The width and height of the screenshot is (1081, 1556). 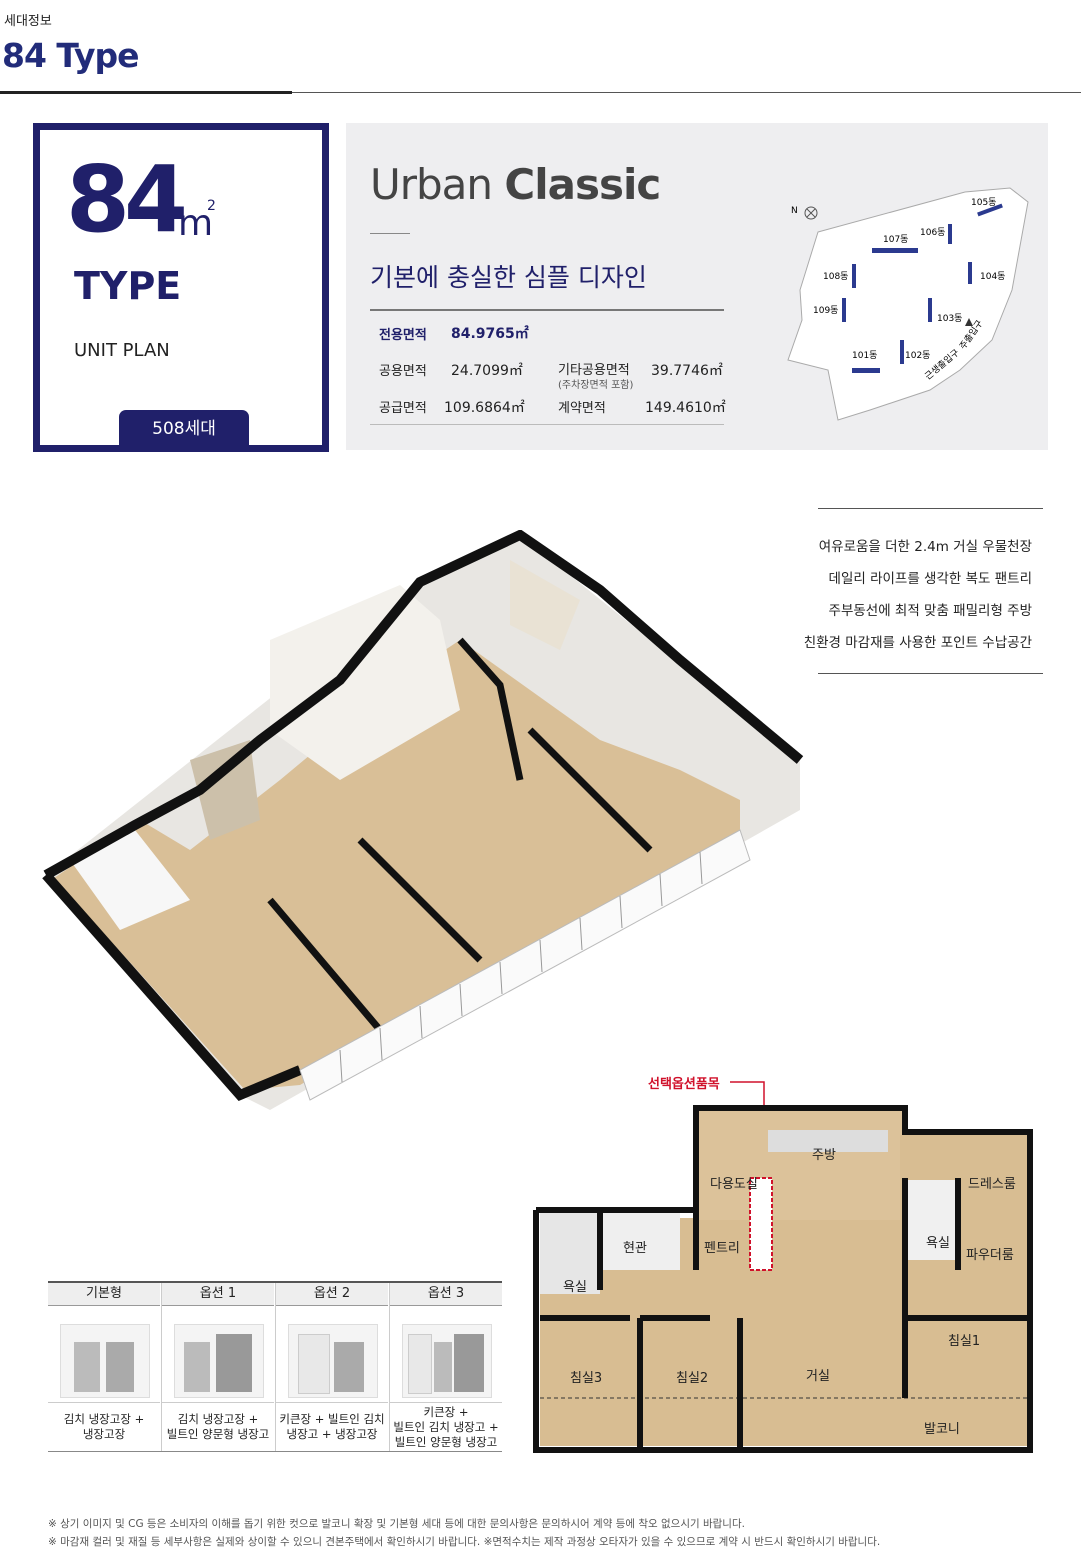 What do you see at coordinates (990, 1255) in the screenshot?
I see `room-label: 파우더룸` at bounding box center [990, 1255].